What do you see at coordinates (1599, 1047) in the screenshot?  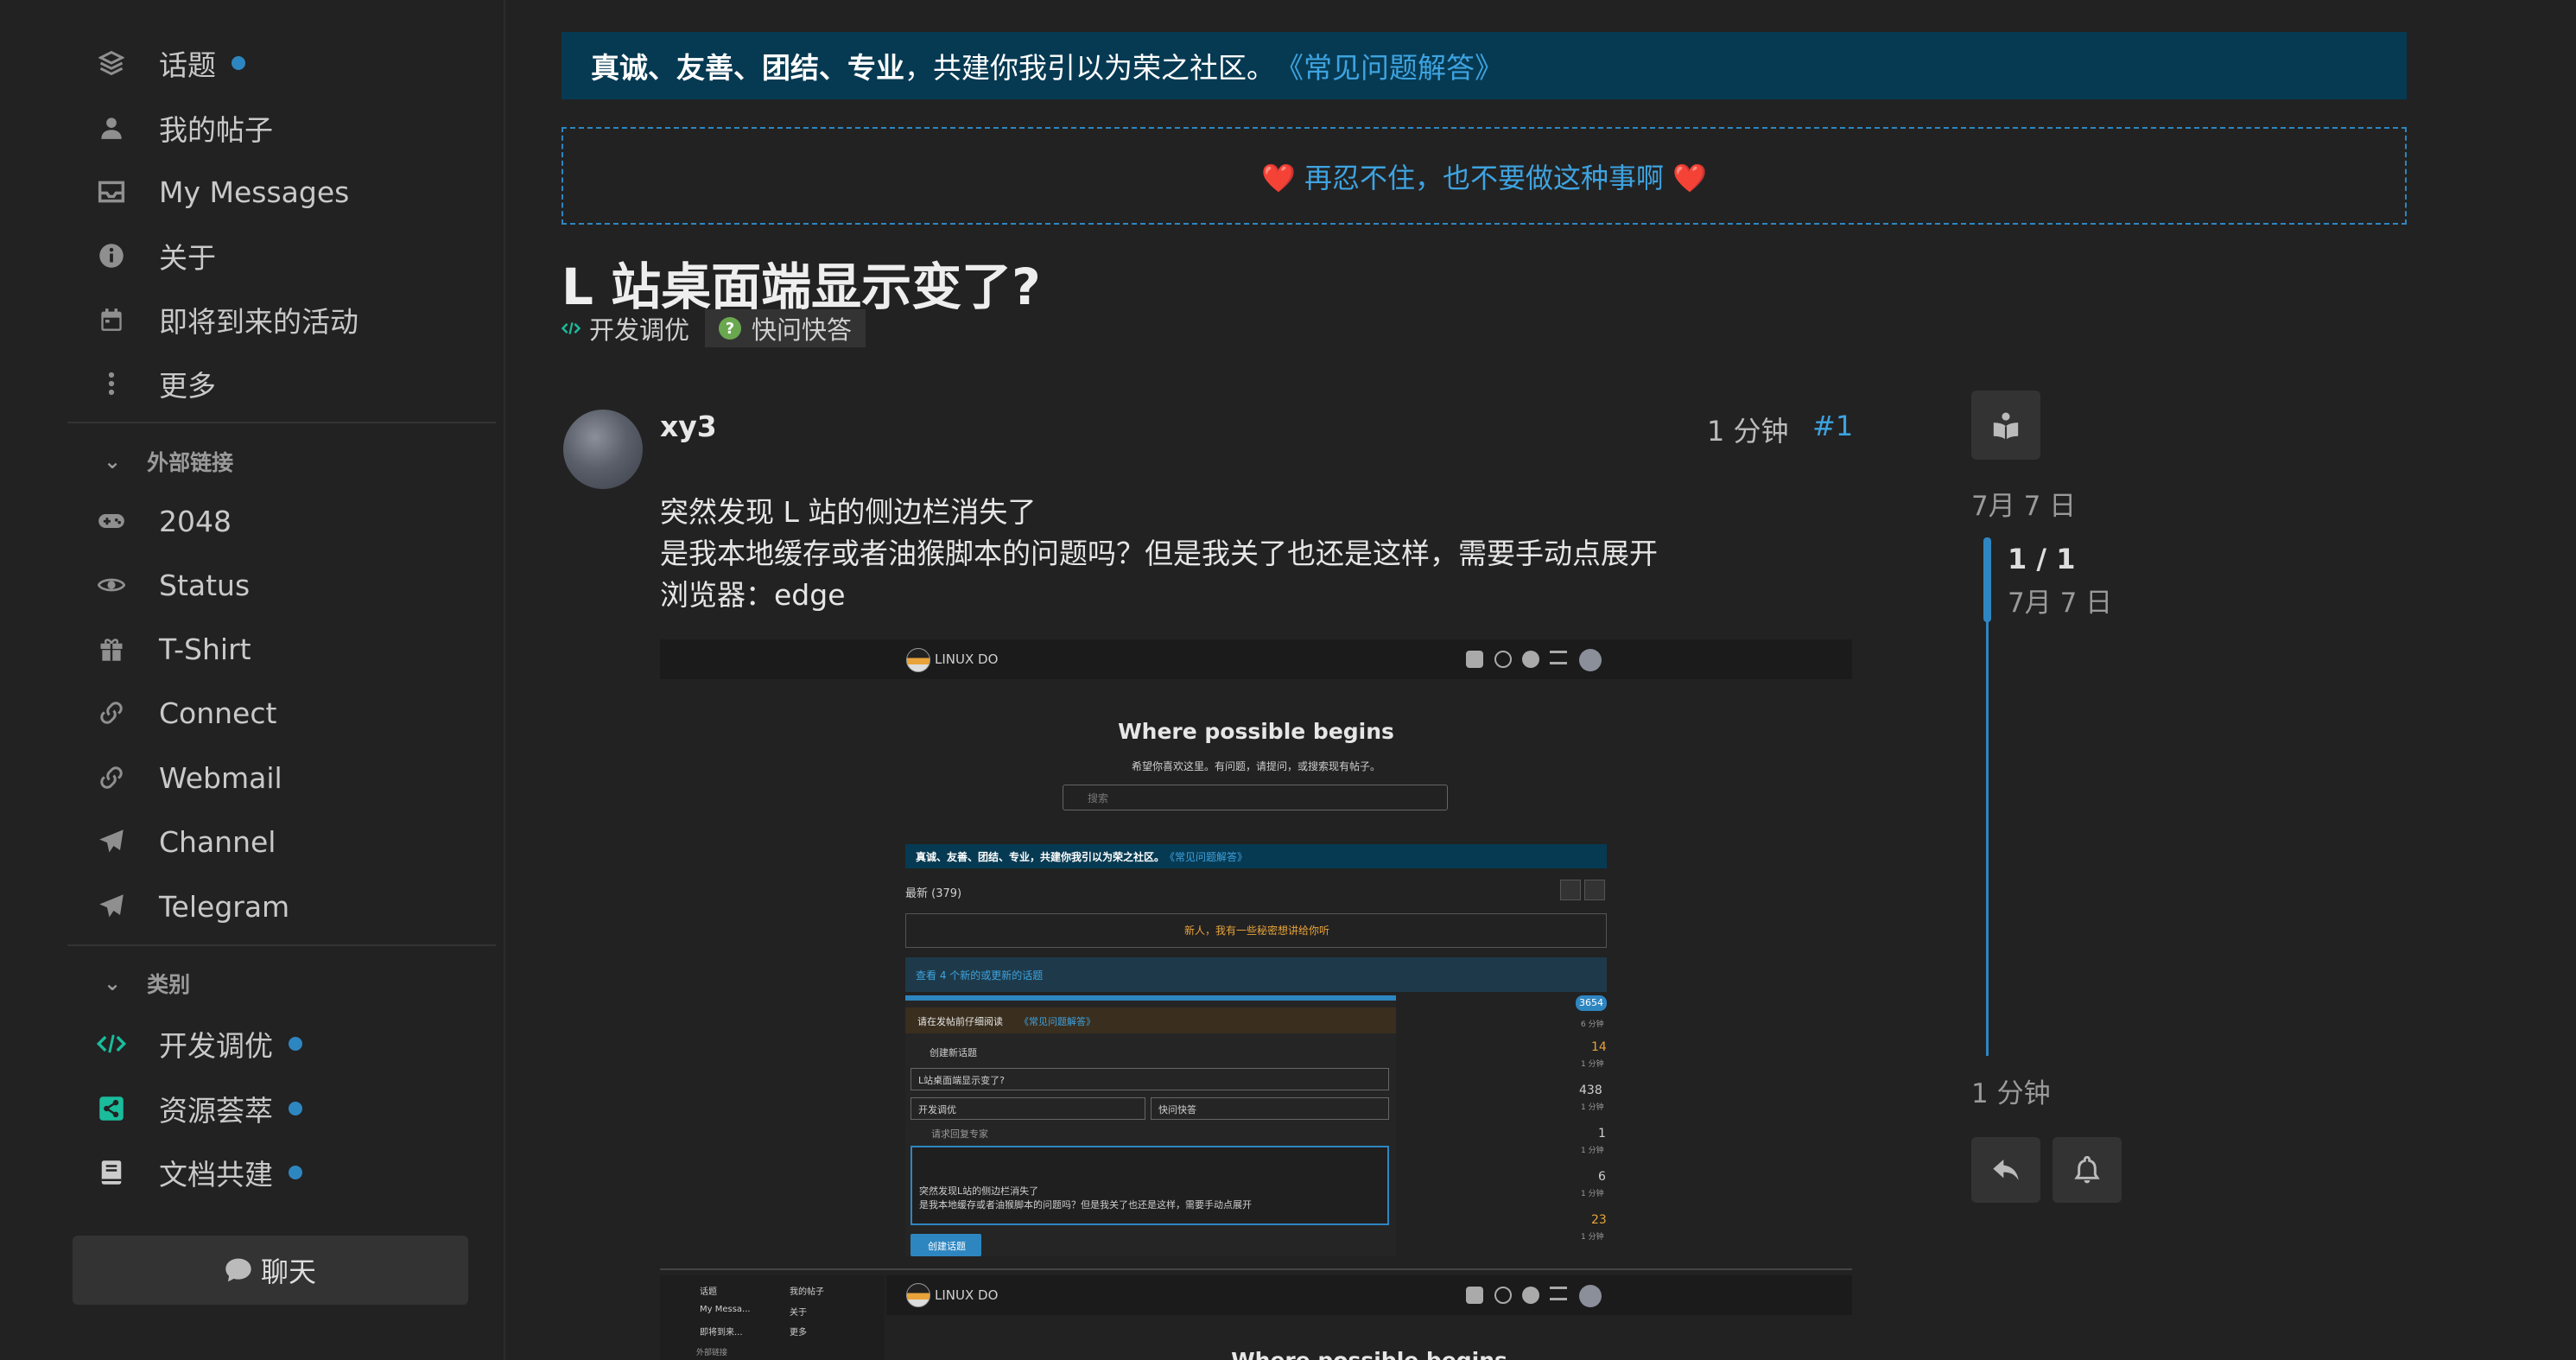 I see `mini-count: 14` at bounding box center [1599, 1047].